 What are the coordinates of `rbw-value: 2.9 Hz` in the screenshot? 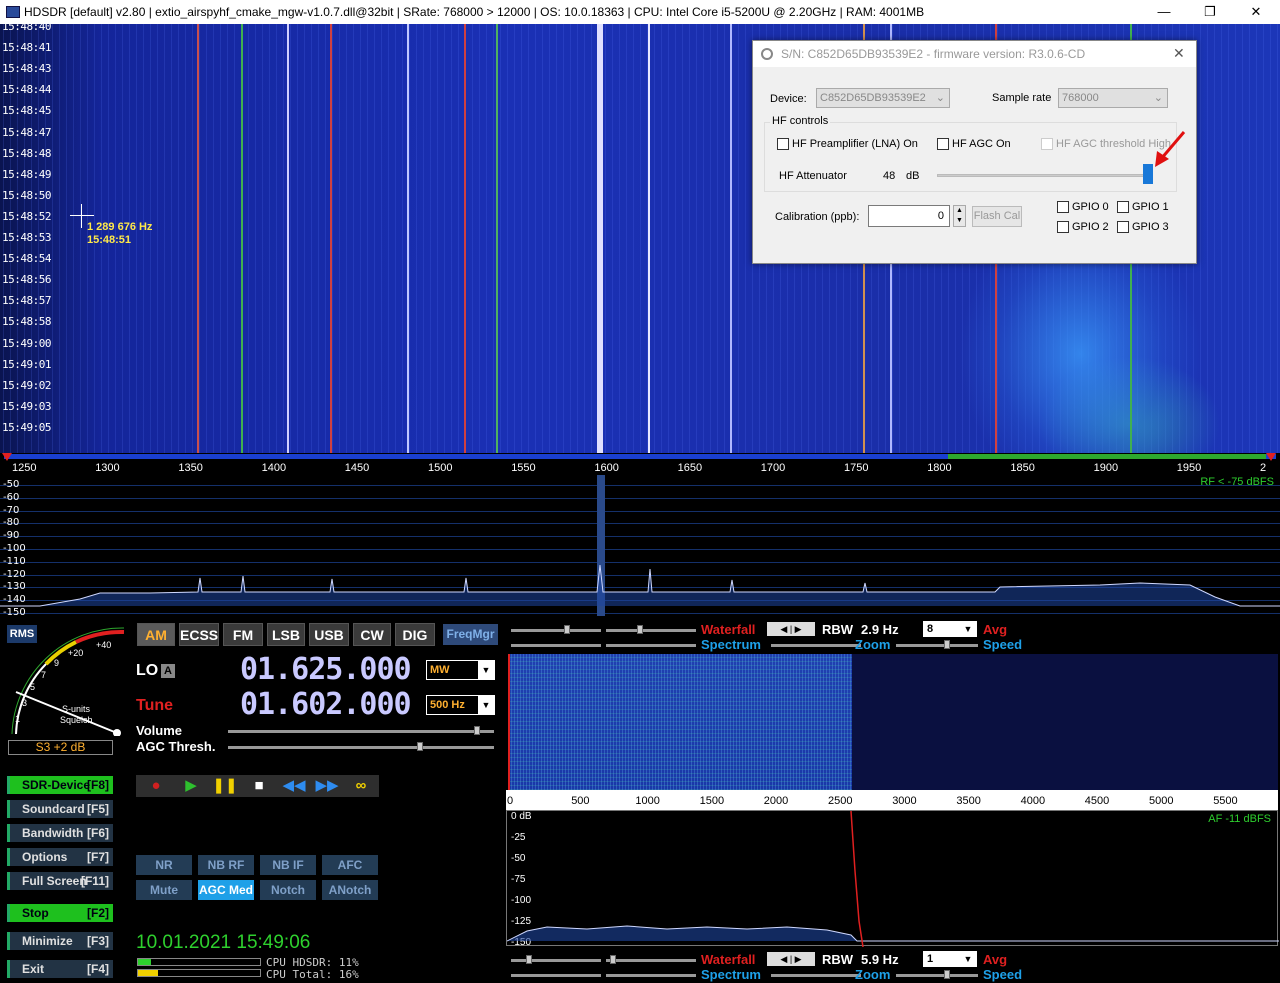 It's located at (880, 629).